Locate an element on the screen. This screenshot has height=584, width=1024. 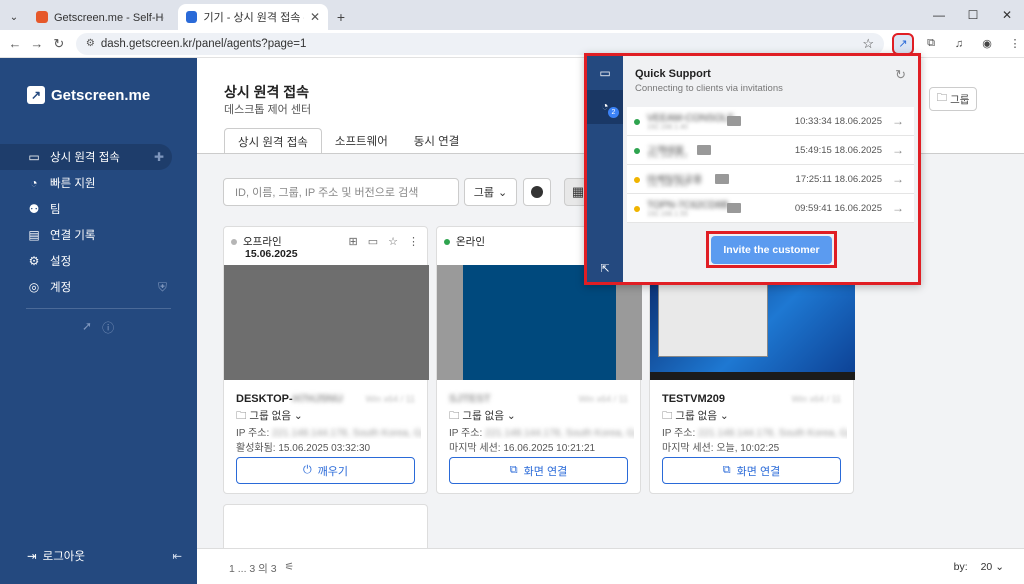
add-group-button: 🗀 그룹 is located at coordinates (953, 99).